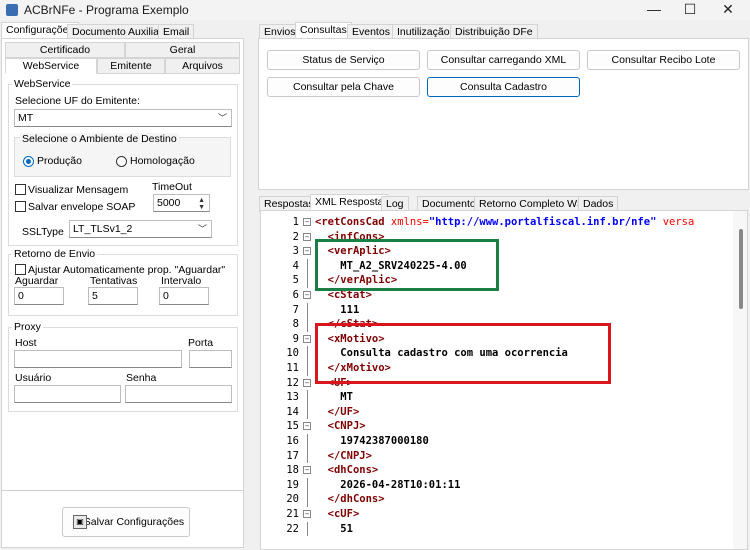  Describe the element at coordinates (343, 411) in the screenshot. I see `xml-code: </UF>` at that location.